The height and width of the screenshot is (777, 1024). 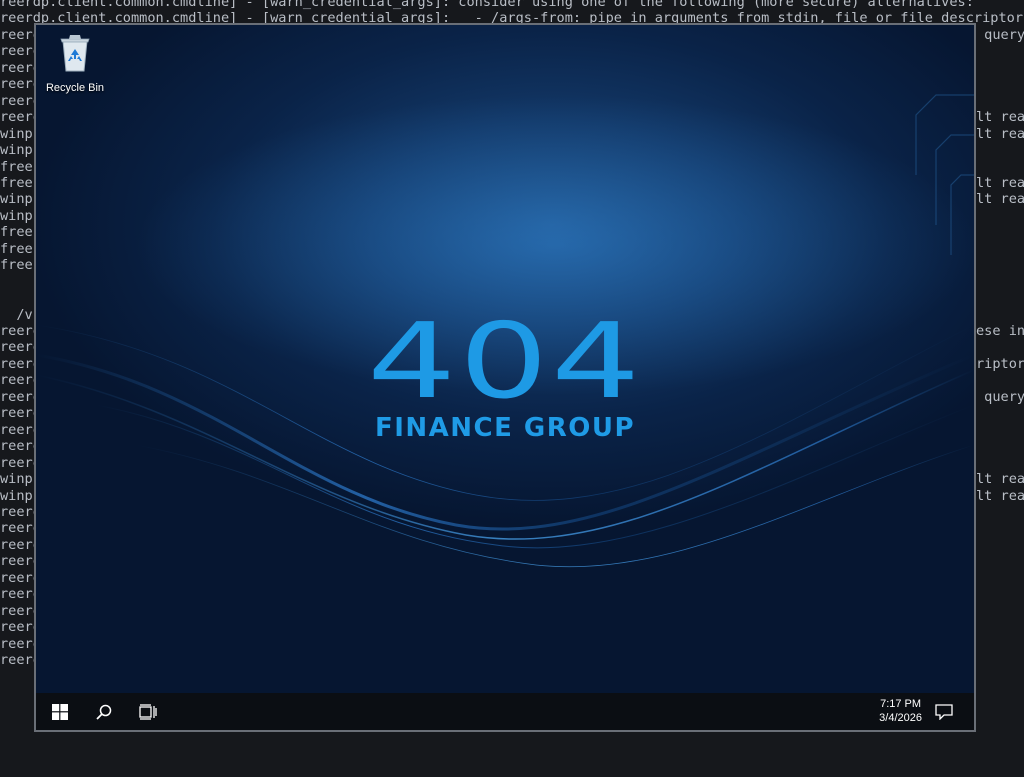 I want to click on search-button, so click(x=104, y=711).